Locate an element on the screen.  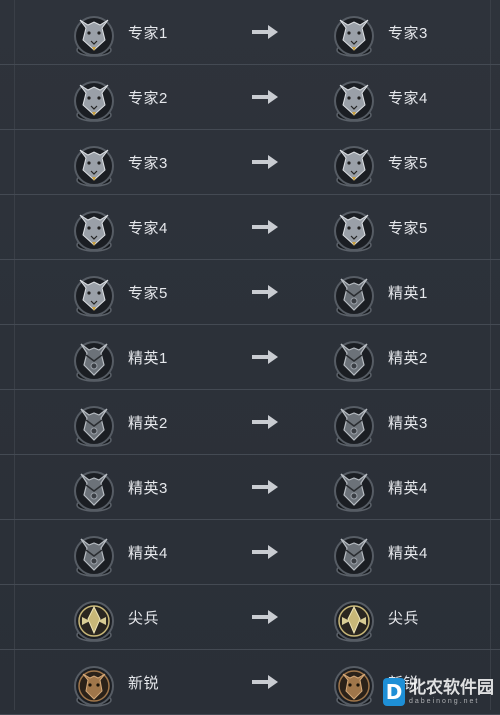
table-row: 精英3 精英4 is located at coordinates (250, 487).